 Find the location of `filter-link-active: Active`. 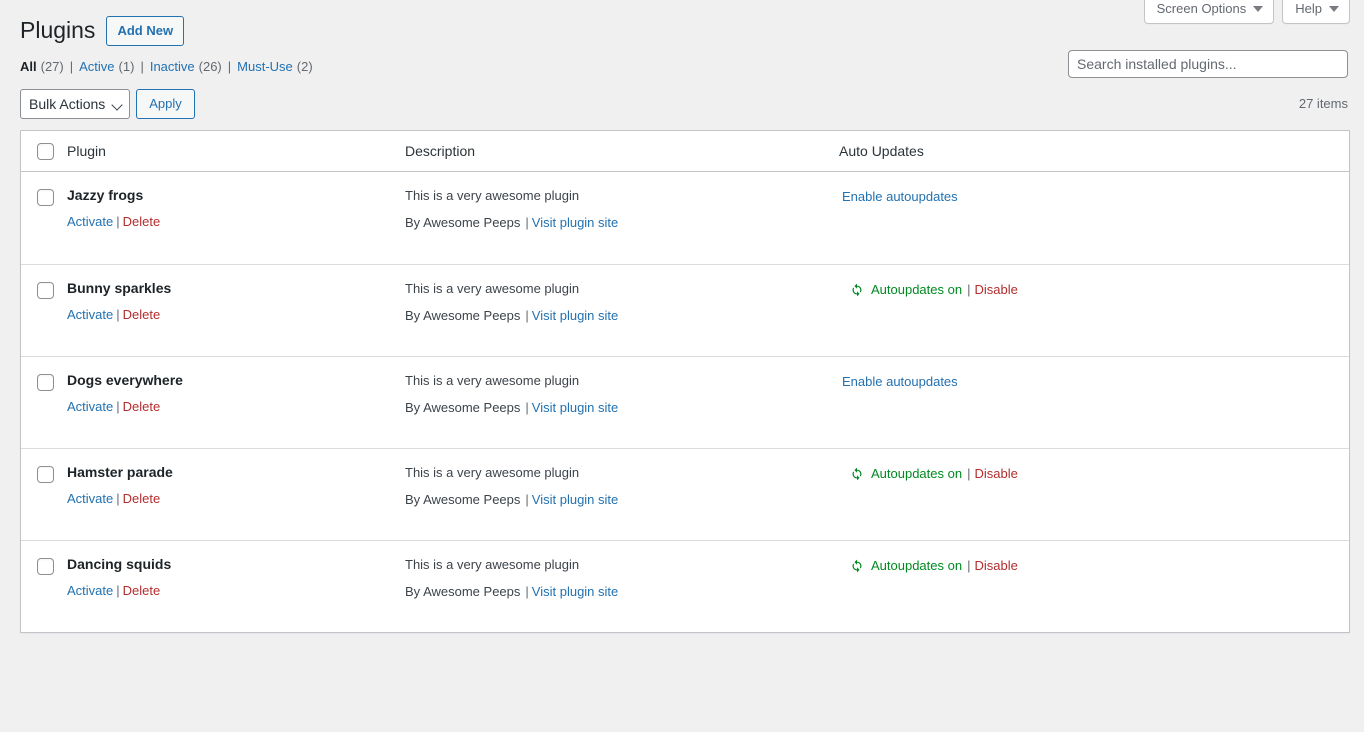

filter-link-active: Active is located at coordinates (96, 67).